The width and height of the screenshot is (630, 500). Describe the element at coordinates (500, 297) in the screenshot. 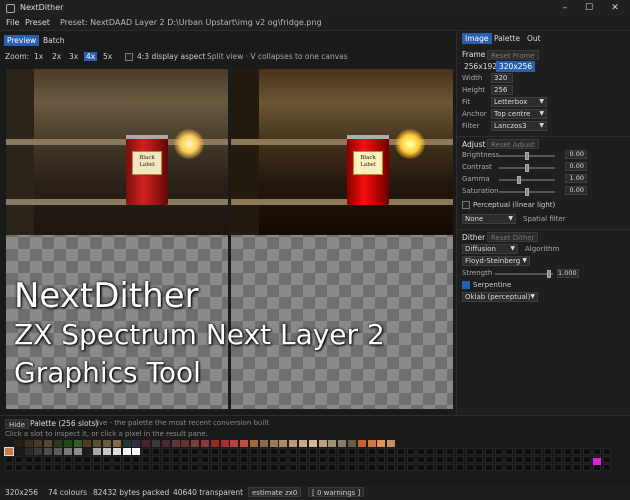

I see `colorspace-select: Oklab (perceptual) ▼` at that location.